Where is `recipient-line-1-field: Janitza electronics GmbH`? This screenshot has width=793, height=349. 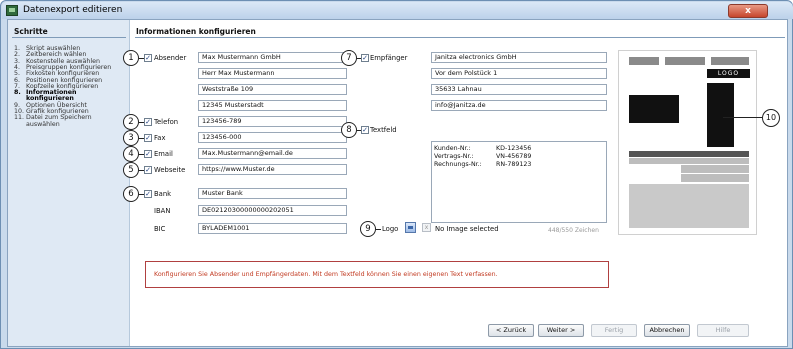
recipient-line-1-field: Janitza electronics GmbH is located at coordinates (519, 57).